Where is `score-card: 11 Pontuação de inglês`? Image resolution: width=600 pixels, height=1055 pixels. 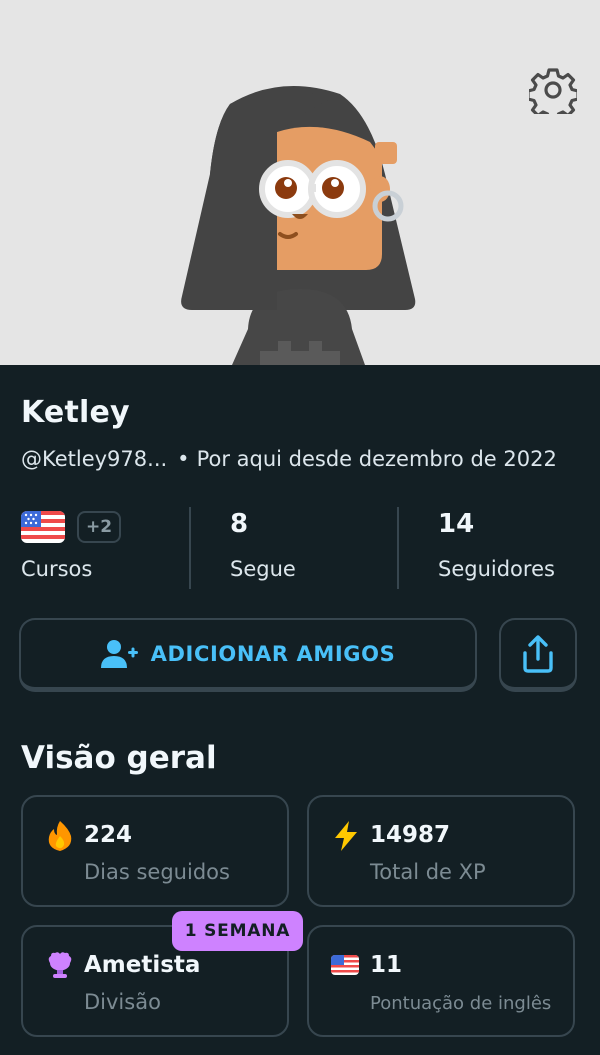
score-card: 11 Pontuação de inglês is located at coordinates (441, 981).